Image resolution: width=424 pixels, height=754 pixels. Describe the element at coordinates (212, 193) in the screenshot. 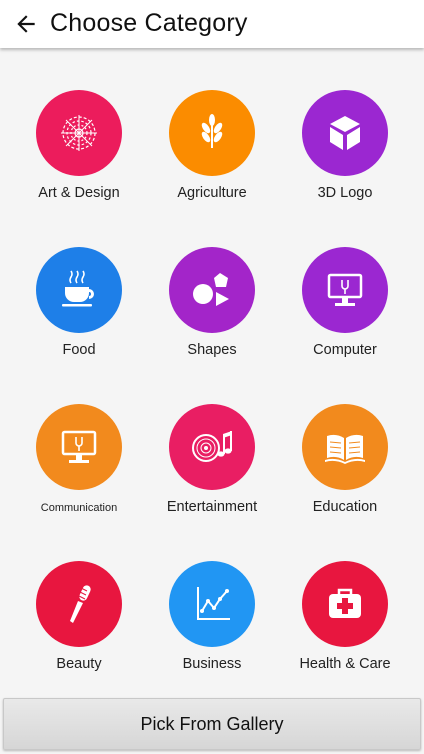

I see `category-label: Agriculture` at that location.